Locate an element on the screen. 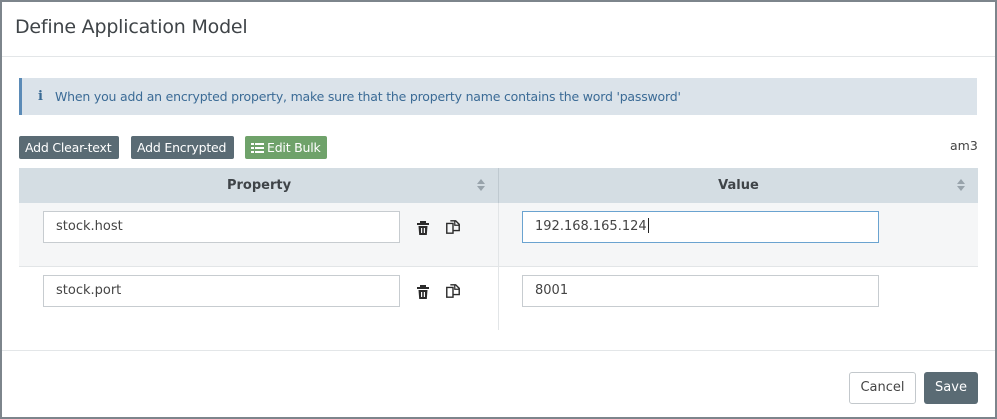  info-icon: i is located at coordinates (40, 96).